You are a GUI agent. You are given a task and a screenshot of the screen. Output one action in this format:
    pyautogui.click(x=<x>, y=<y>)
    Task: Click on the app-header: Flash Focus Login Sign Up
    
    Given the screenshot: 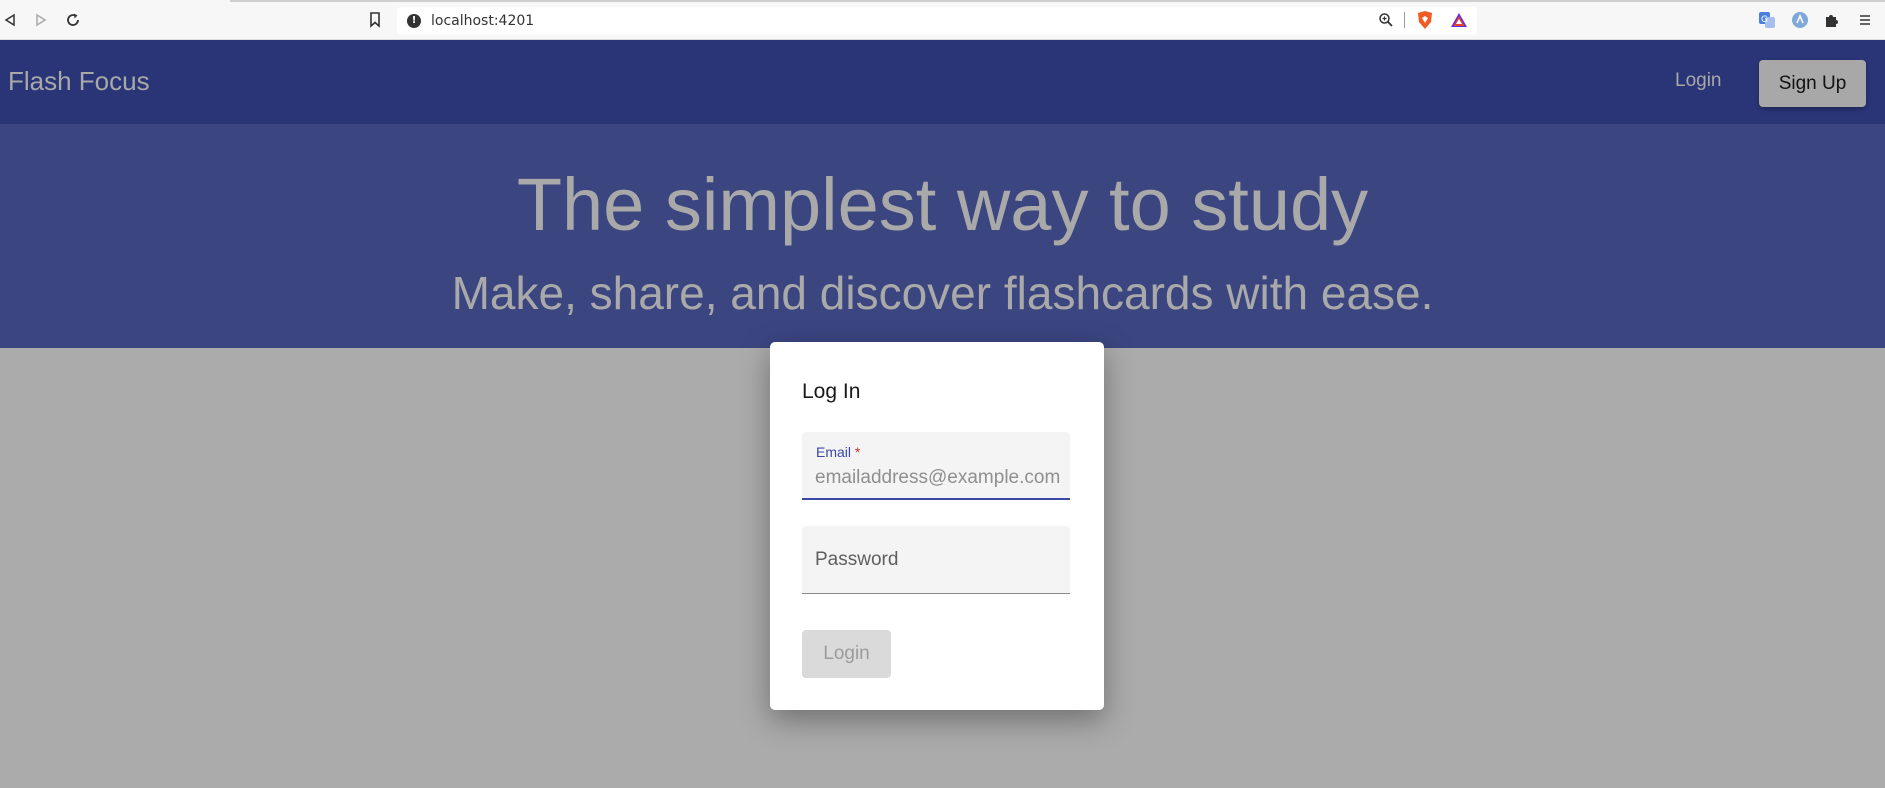 What is the action you would take?
    pyautogui.click(x=942, y=82)
    